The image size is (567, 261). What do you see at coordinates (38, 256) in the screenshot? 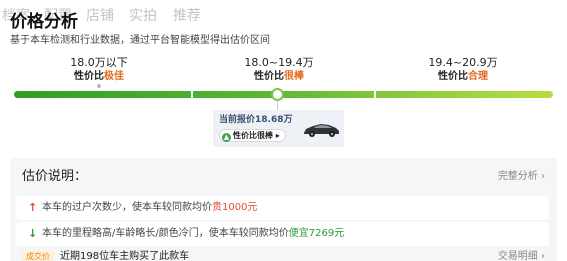
I see `deal-badge: 成交价` at bounding box center [38, 256].